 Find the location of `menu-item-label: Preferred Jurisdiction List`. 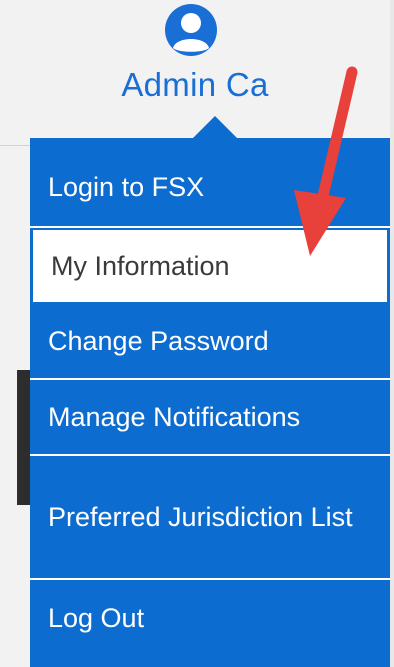

menu-item-label: Preferred Jurisdiction List is located at coordinates (200, 517).